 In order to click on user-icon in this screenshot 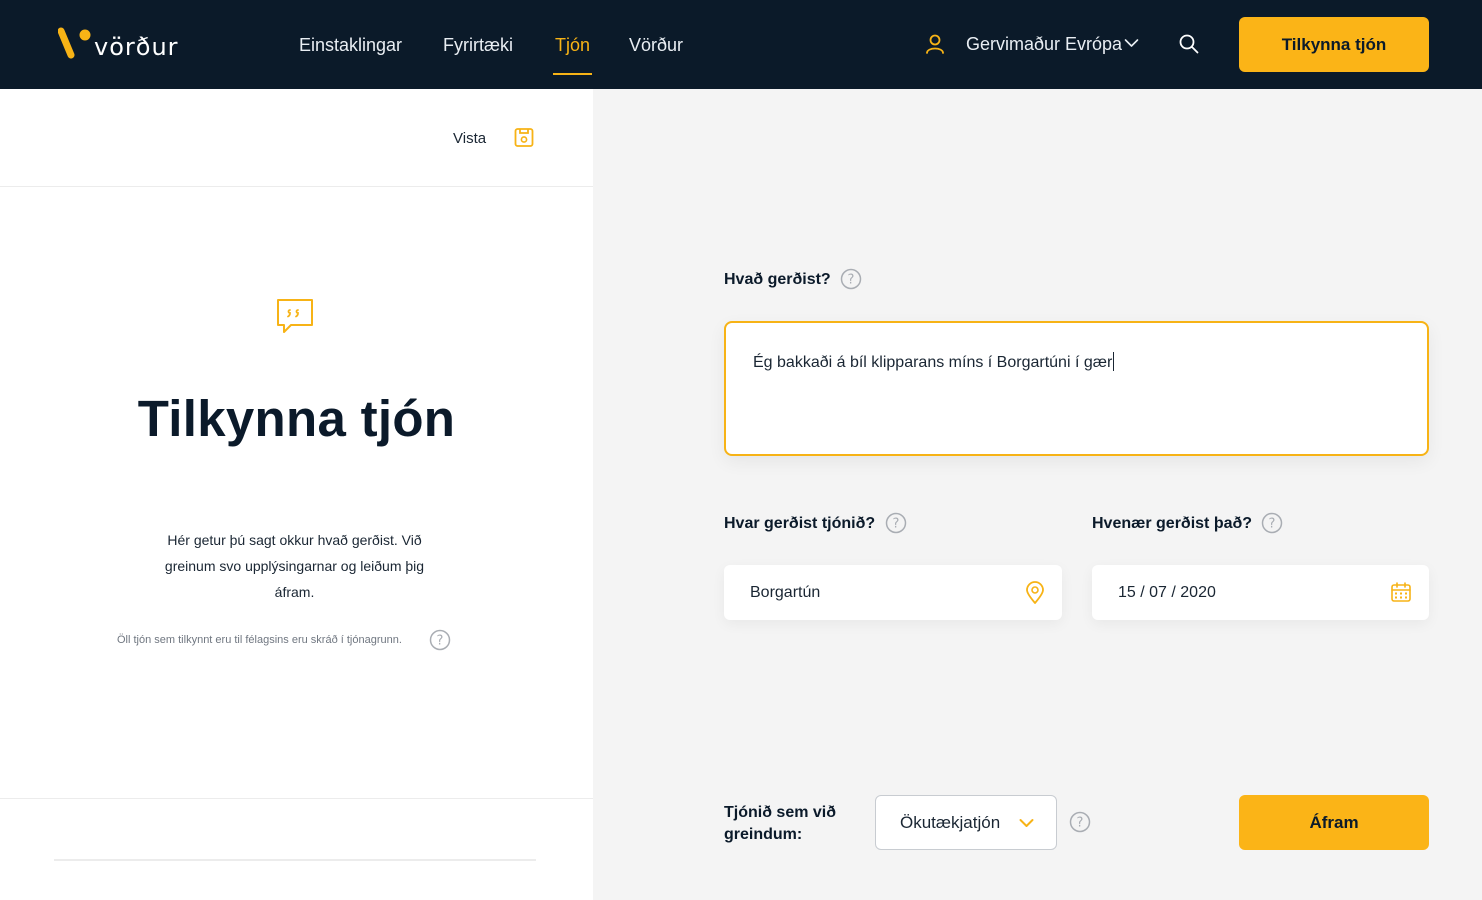, I will do `click(935, 44)`.